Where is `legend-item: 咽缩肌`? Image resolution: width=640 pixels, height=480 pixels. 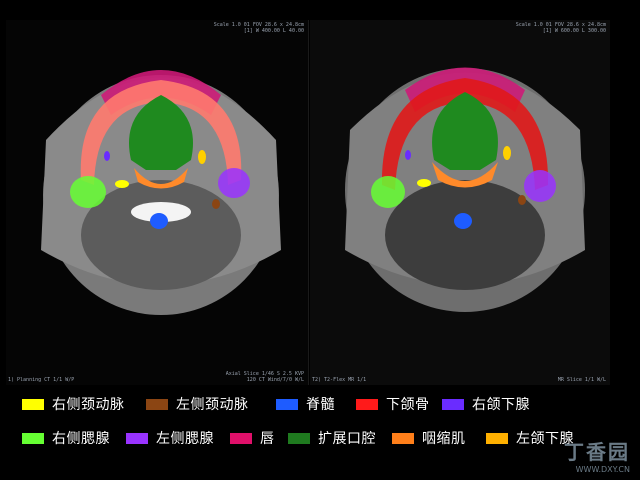 legend-item: 咽缩肌 is located at coordinates (429, 438).